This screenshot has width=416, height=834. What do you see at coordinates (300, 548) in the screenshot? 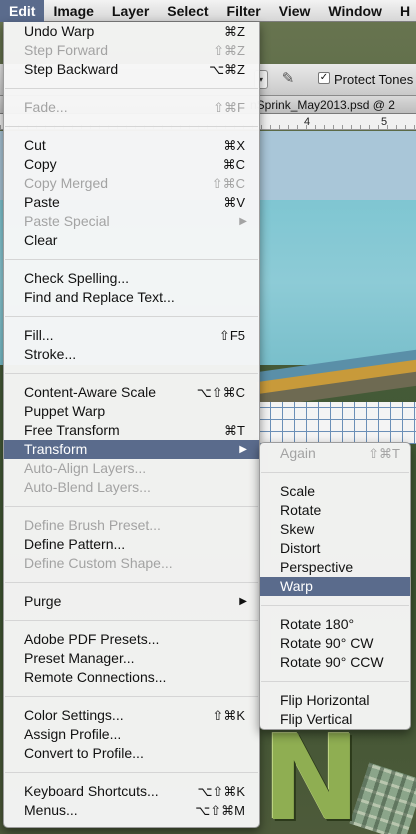
I see `menu-item-label: Distort` at bounding box center [300, 548].